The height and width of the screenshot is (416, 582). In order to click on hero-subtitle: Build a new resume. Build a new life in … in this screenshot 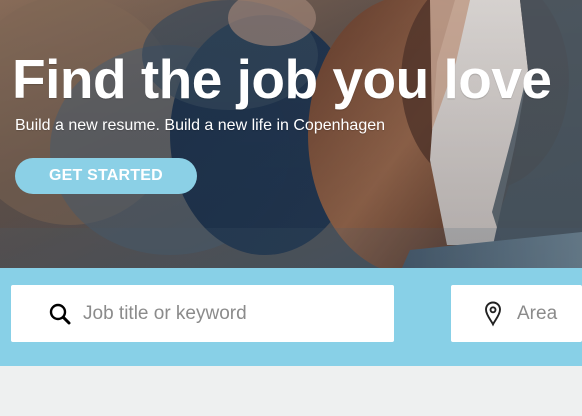, I will do `click(200, 125)`.